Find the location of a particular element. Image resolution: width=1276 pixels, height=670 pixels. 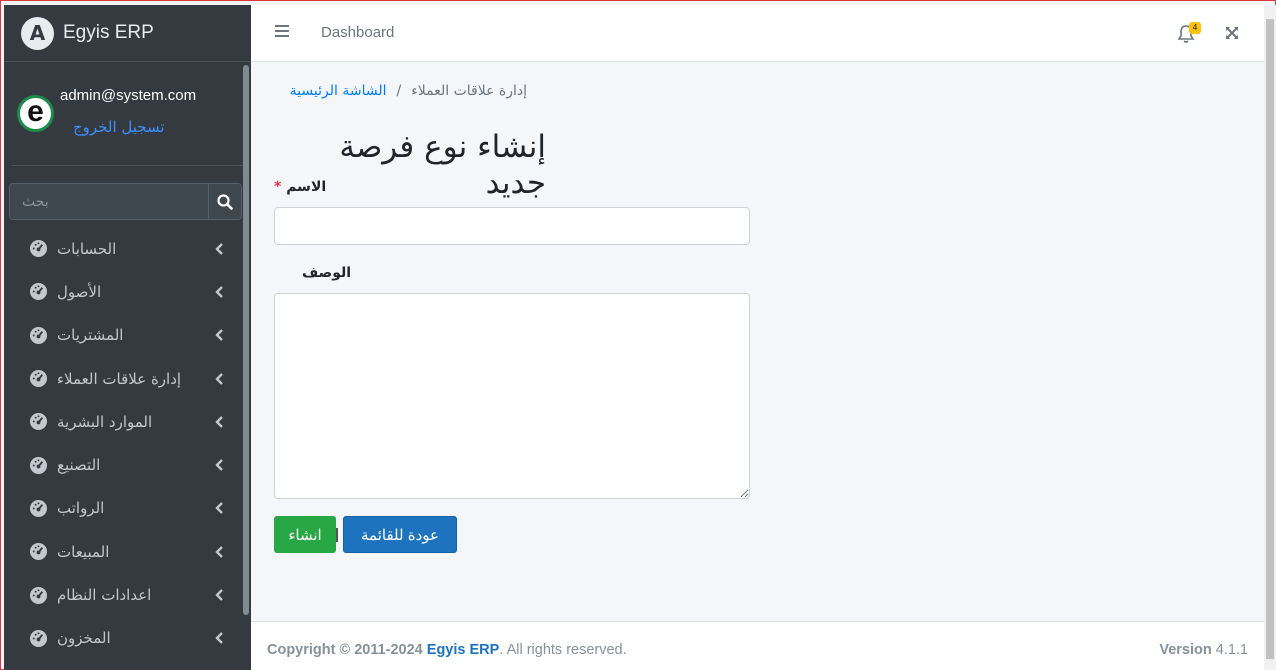

sidebar-item-label: الرواتب is located at coordinates (81, 508).